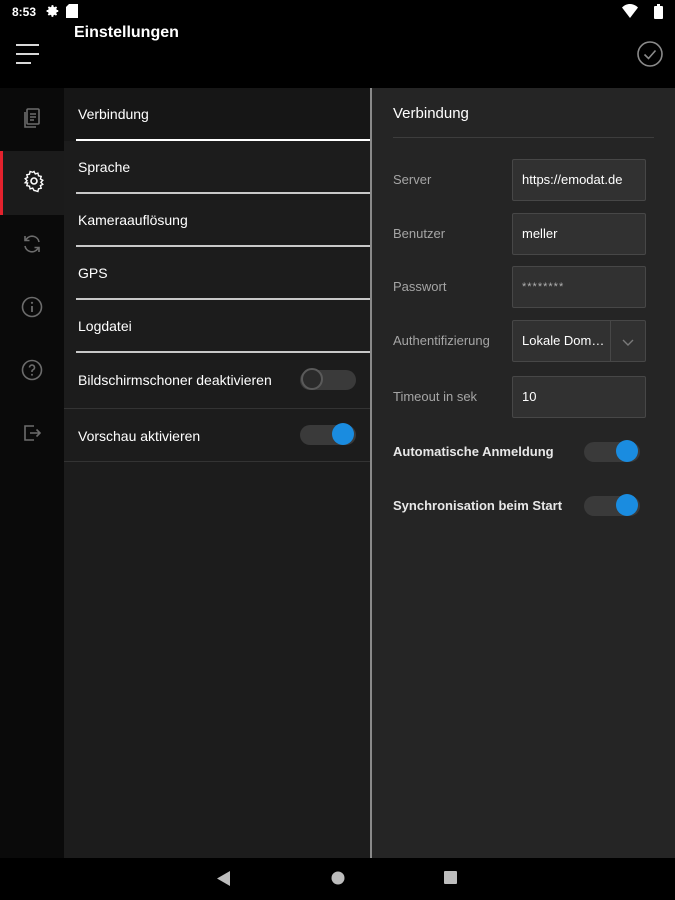 The image size is (675, 900). What do you see at coordinates (217, 461) in the screenshot?
I see `divider` at bounding box center [217, 461].